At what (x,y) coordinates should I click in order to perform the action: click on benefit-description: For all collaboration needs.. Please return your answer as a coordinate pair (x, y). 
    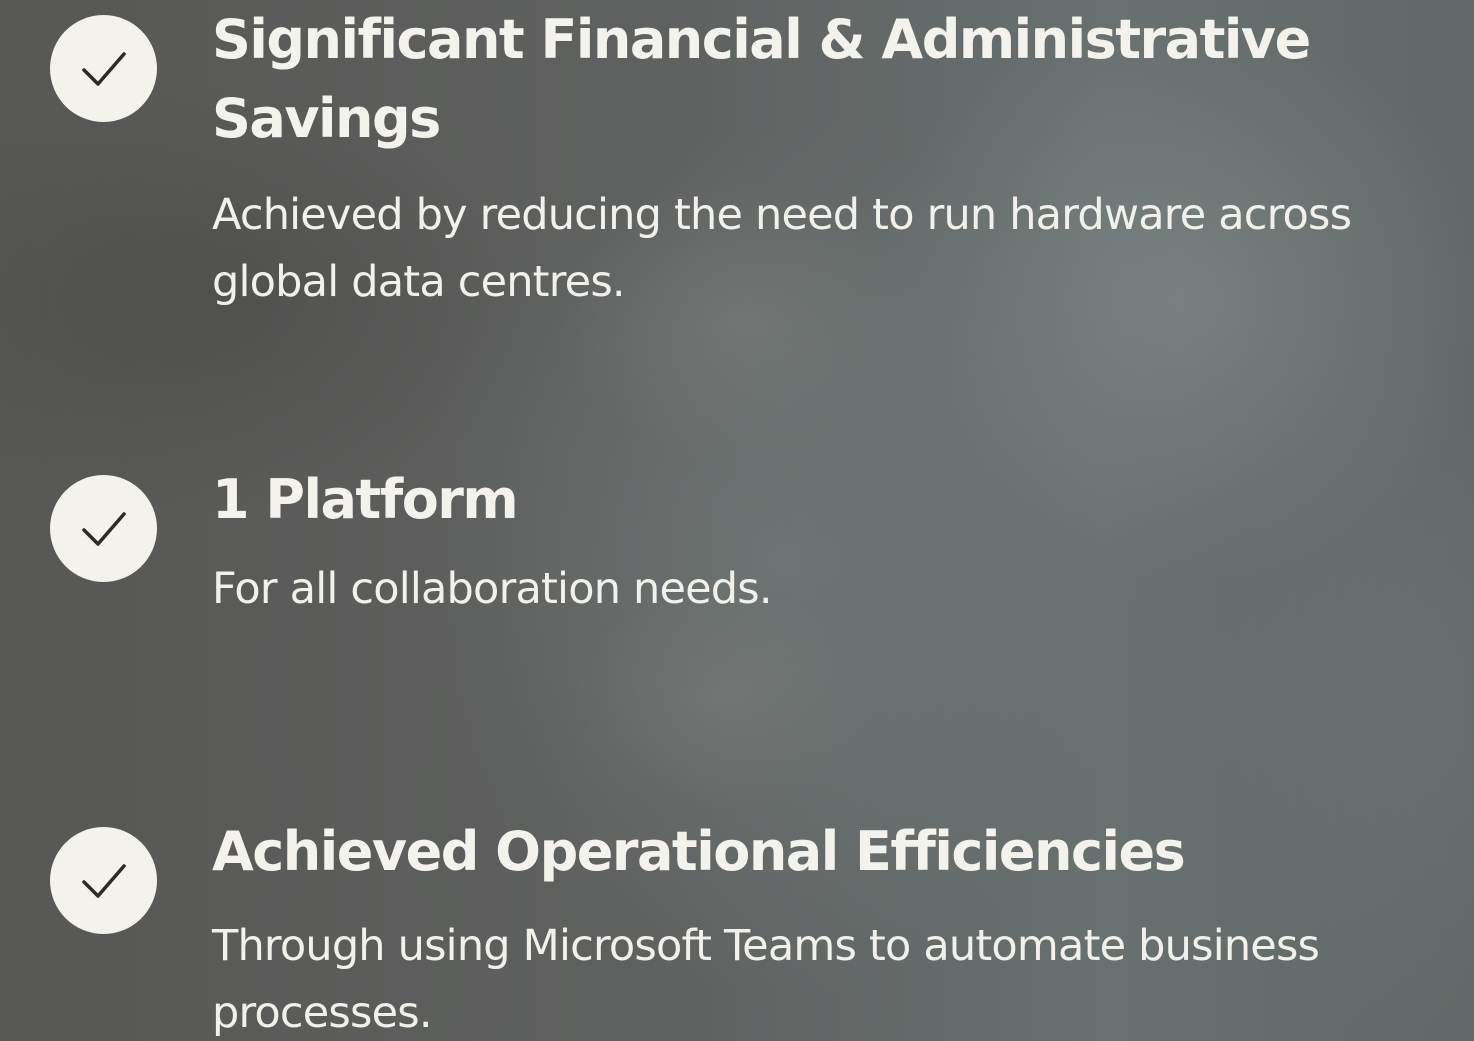
    Looking at the image, I should click on (492, 589).